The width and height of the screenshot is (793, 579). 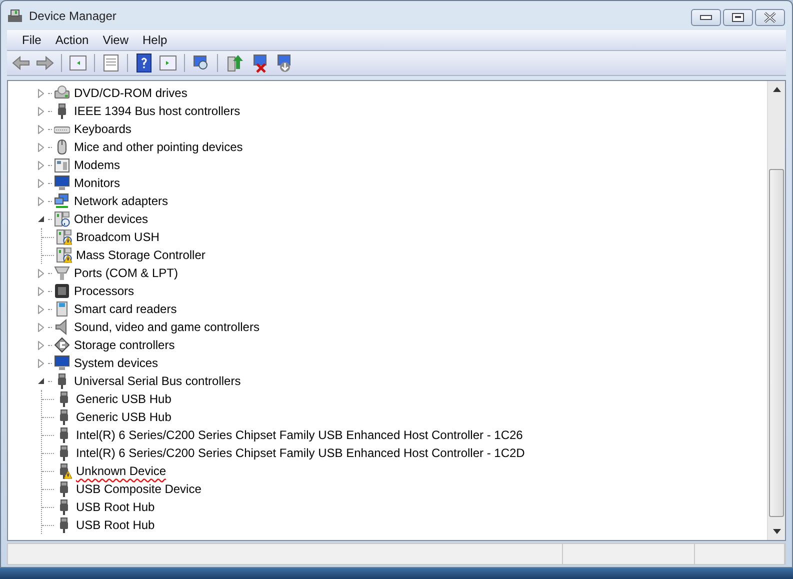 What do you see at coordinates (45, 63) in the screenshot?
I see `forward-icon` at bounding box center [45, 63].